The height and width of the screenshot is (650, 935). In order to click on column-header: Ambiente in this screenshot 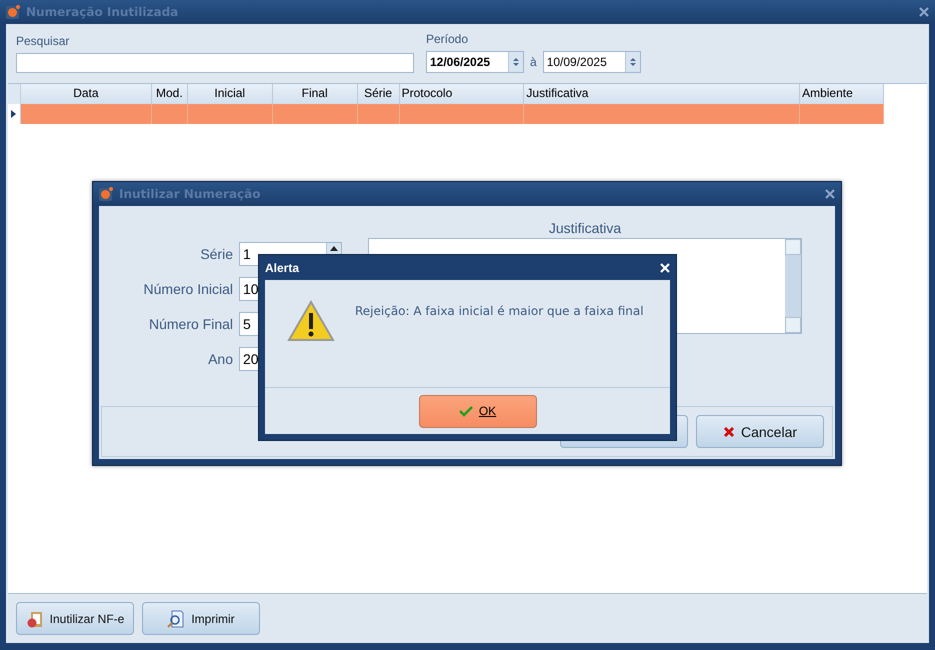, I will do `click(842, 94)`.